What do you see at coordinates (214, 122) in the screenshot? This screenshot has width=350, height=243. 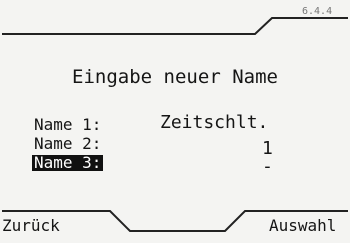 I see `field-value-name-1: Zeitschlt.` at bounding box center [214, 122].